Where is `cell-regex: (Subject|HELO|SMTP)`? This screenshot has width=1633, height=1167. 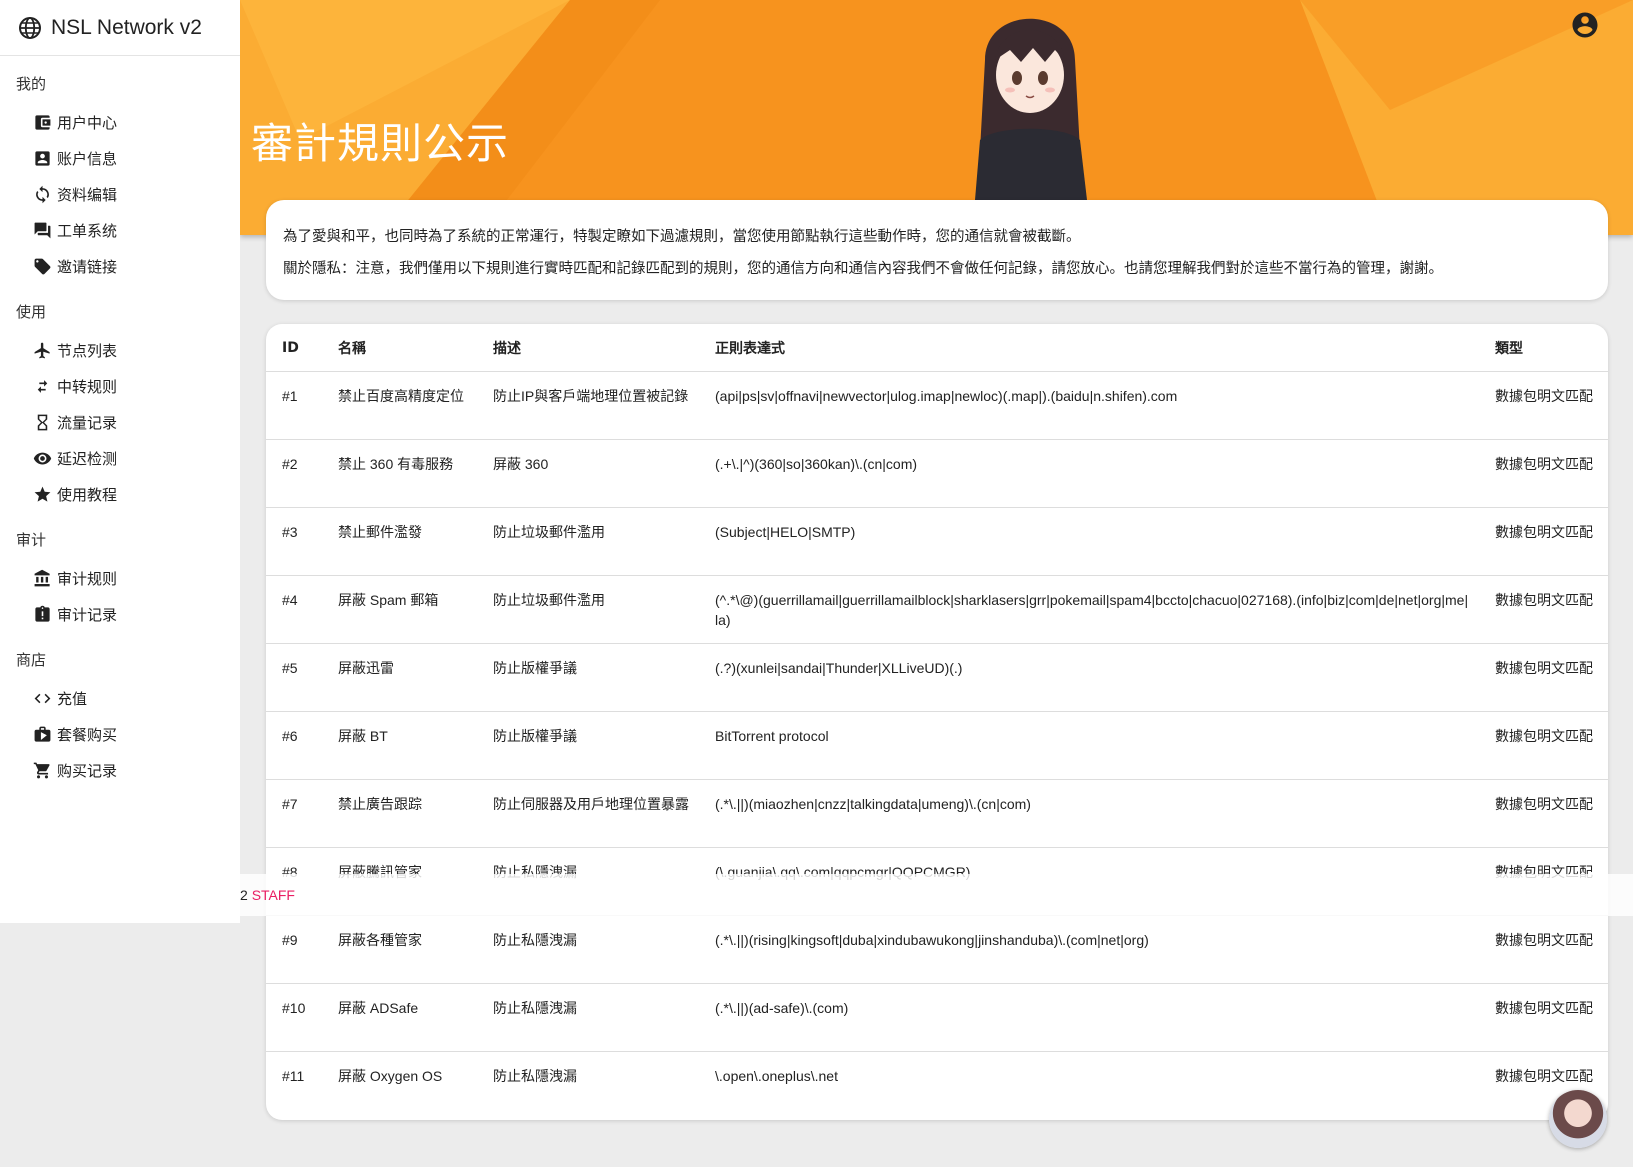
cell-regex: (Subject|HELO|SMTP) is located at coordinates (1089, 541).